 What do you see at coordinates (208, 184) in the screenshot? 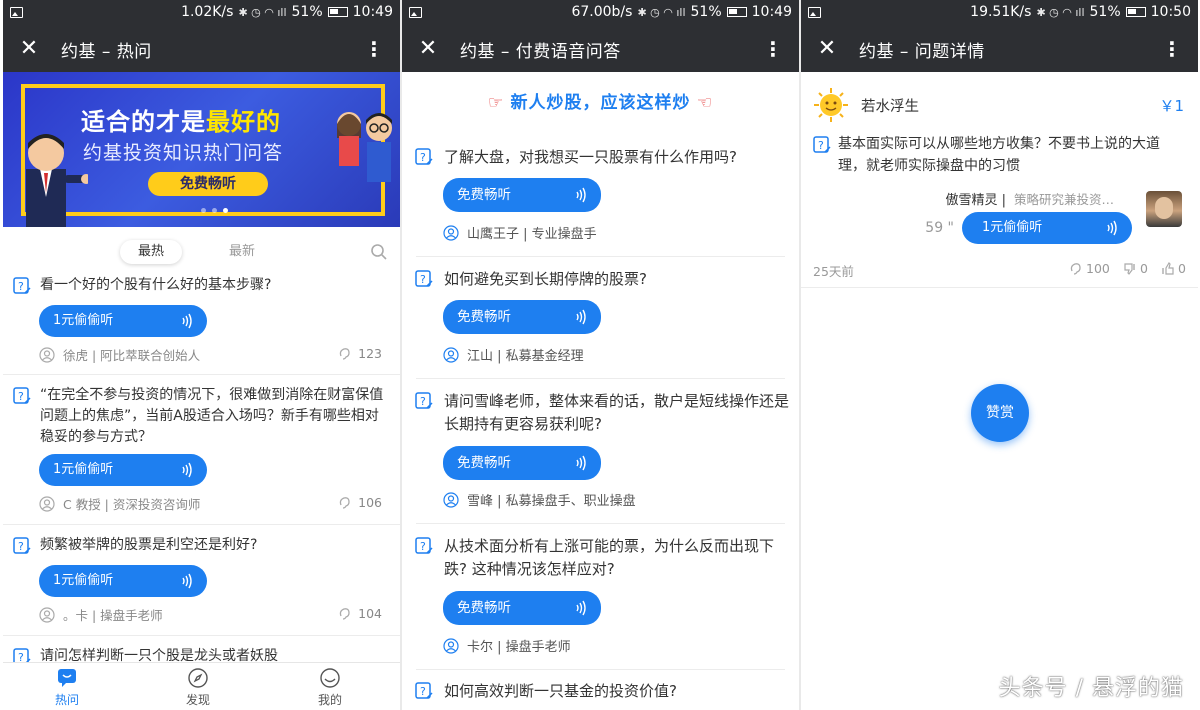
I see `banner-free-listen-button: 免费畅听` at bounding box center [208, 184].